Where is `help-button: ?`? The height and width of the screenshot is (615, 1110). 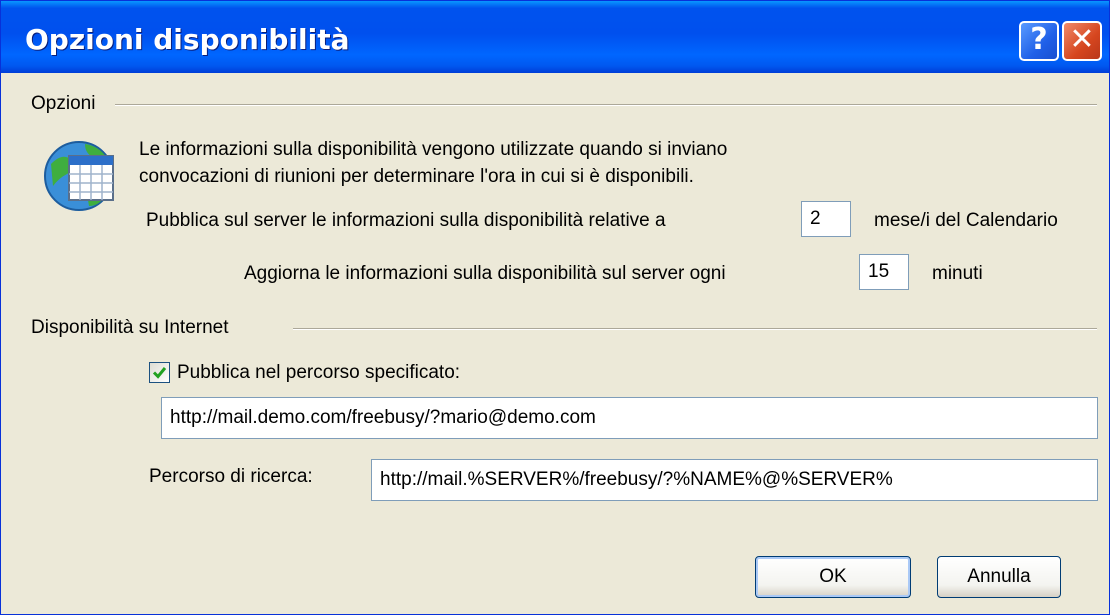
help-button: ? is located at coordinates (1039, 41).